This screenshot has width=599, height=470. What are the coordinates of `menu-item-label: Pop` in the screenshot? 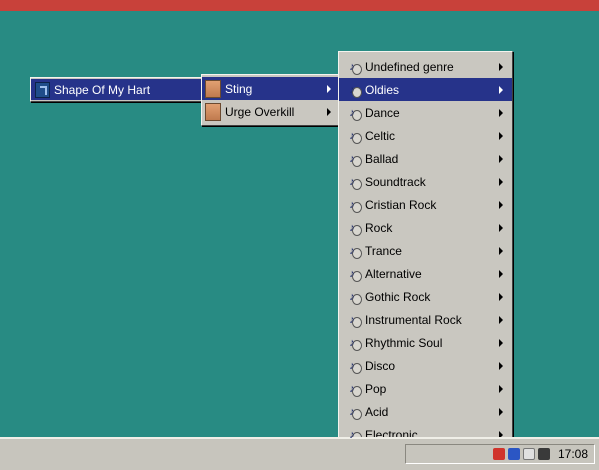 It's located at (376, 388).